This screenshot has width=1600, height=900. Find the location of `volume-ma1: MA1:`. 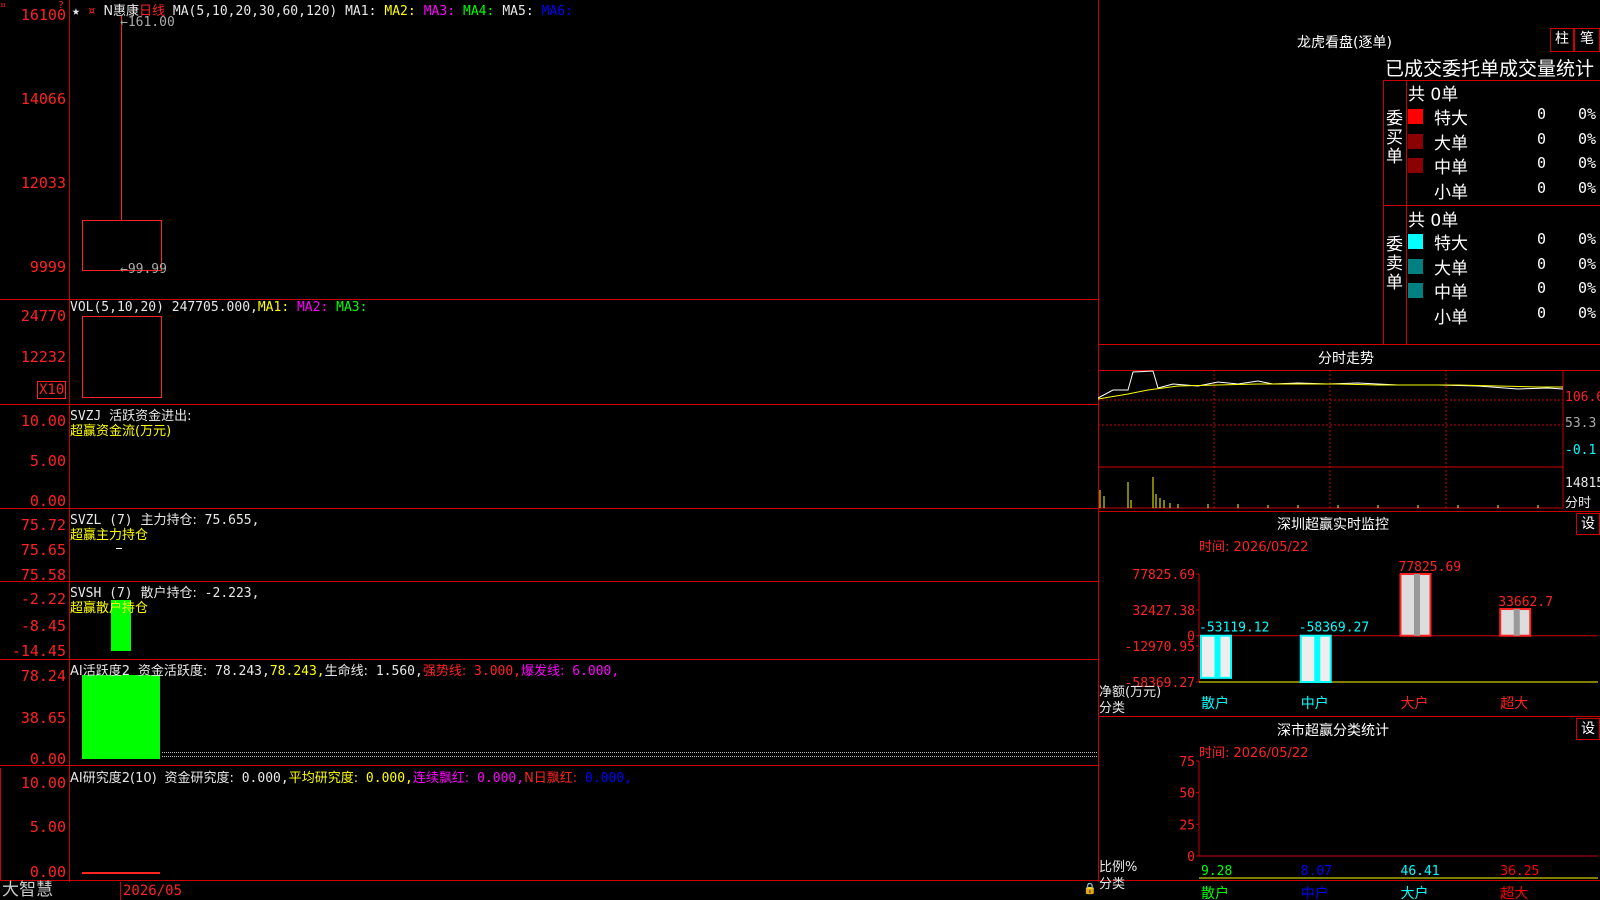

volume-ma1: MA1: is located at coordinates (273, 307).